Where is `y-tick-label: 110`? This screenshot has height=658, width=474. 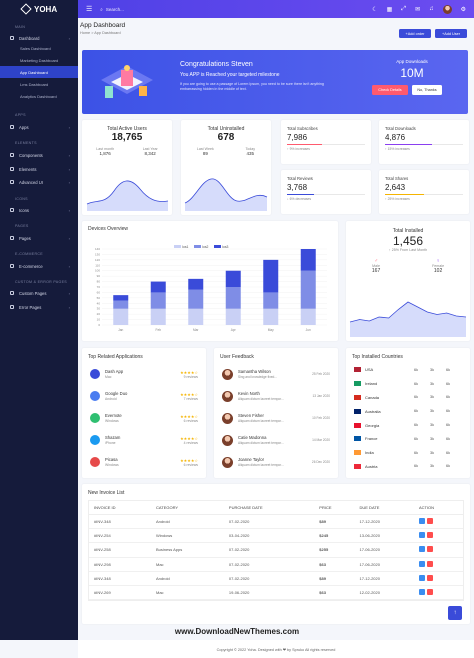 y-tick-label: 110 is located at coordinates (97, 265).